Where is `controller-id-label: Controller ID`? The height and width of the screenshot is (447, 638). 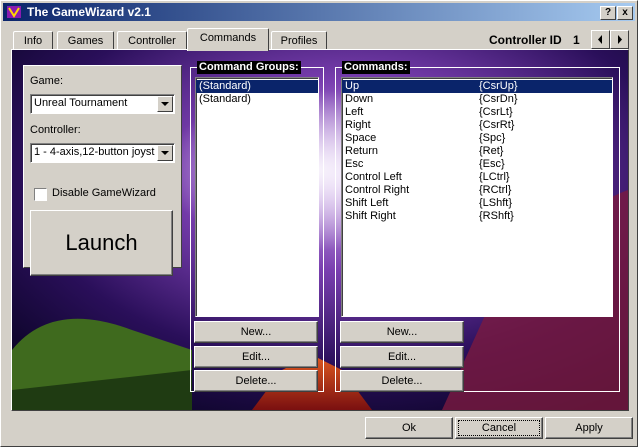 controller-id-label: Controller ID is located at coordinates (525, 40).